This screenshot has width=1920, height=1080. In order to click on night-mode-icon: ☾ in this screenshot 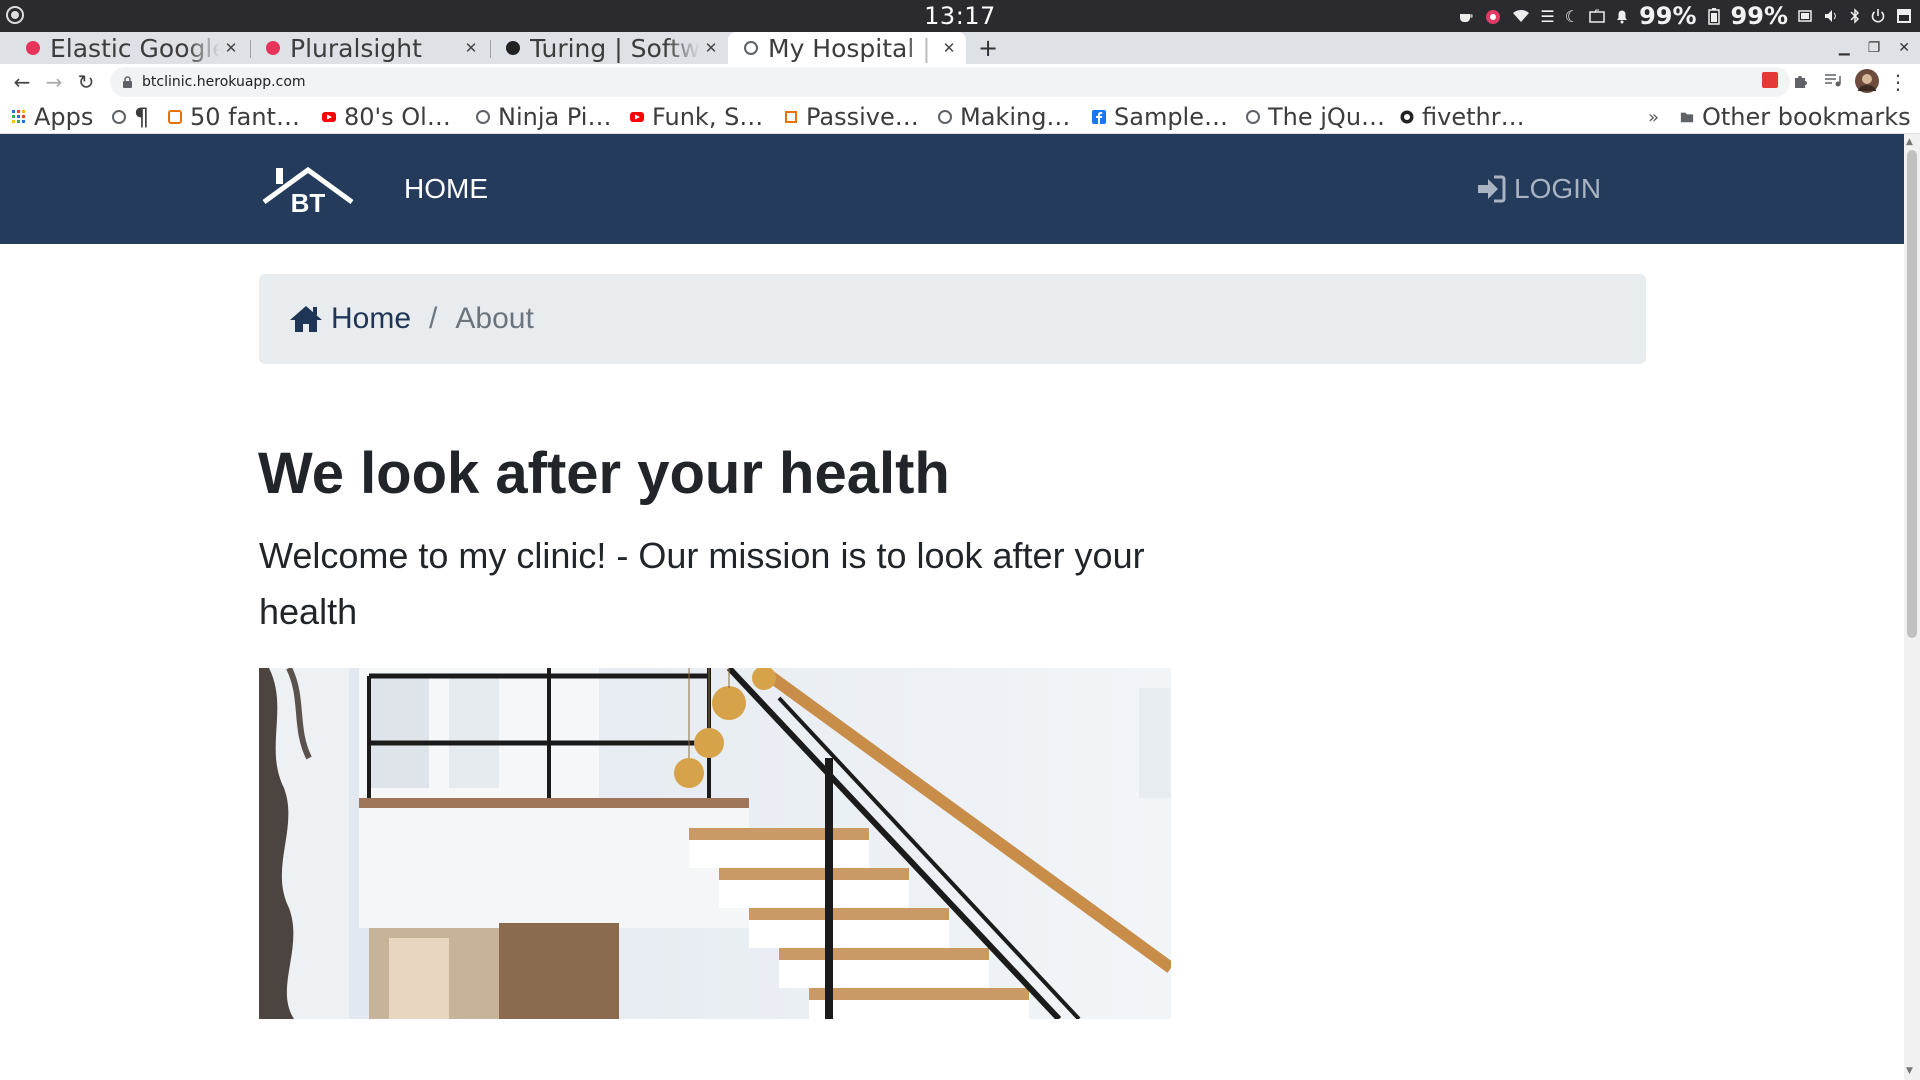, I will do `click(1572, 16)`.